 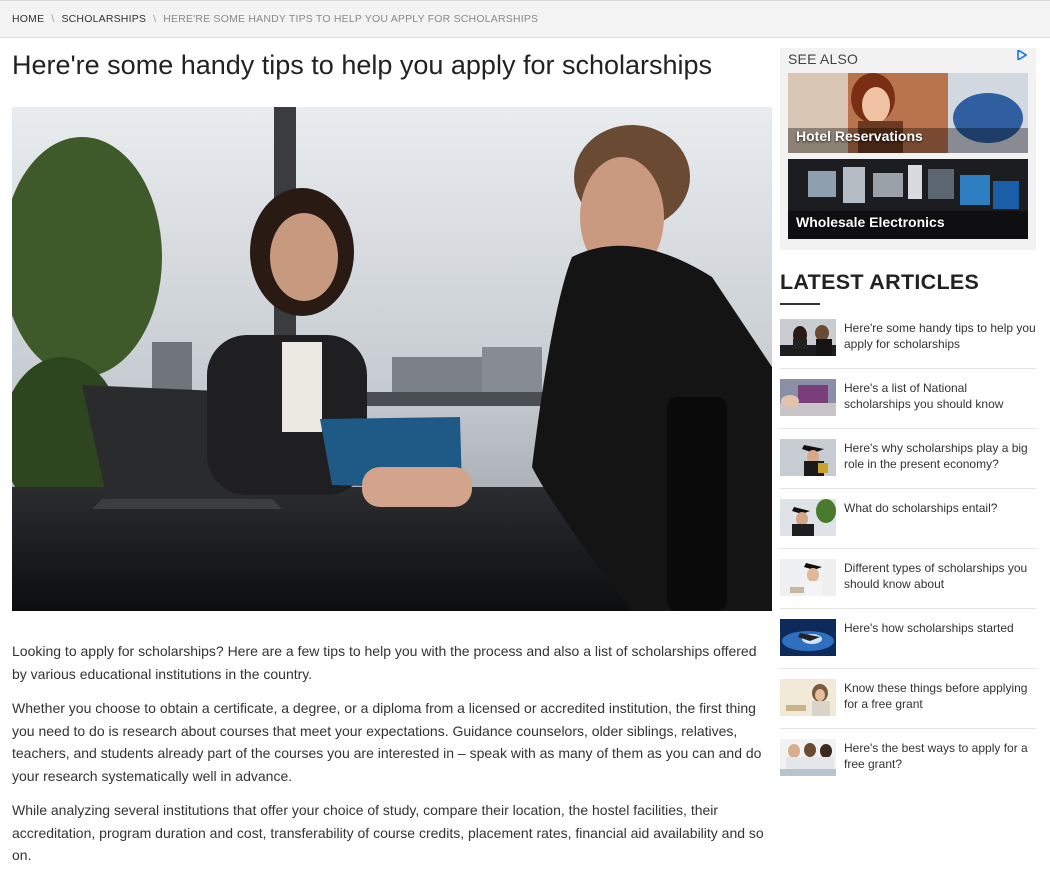 What do you see at coordinates (28, 19) in the screenshot?
I see `breadcrumb-home-link: HOME` at bounding box center [28, 19].